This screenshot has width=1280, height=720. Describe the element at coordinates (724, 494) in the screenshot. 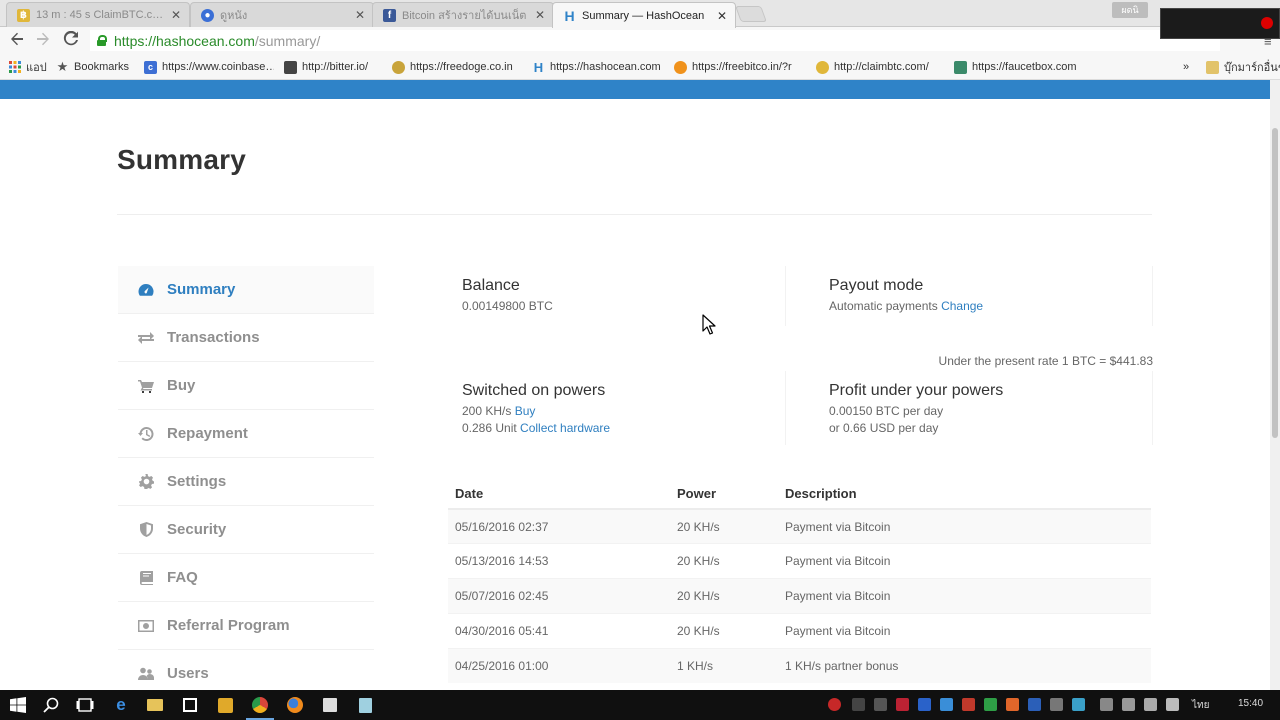

I see `column-header-power: Power` at that location.